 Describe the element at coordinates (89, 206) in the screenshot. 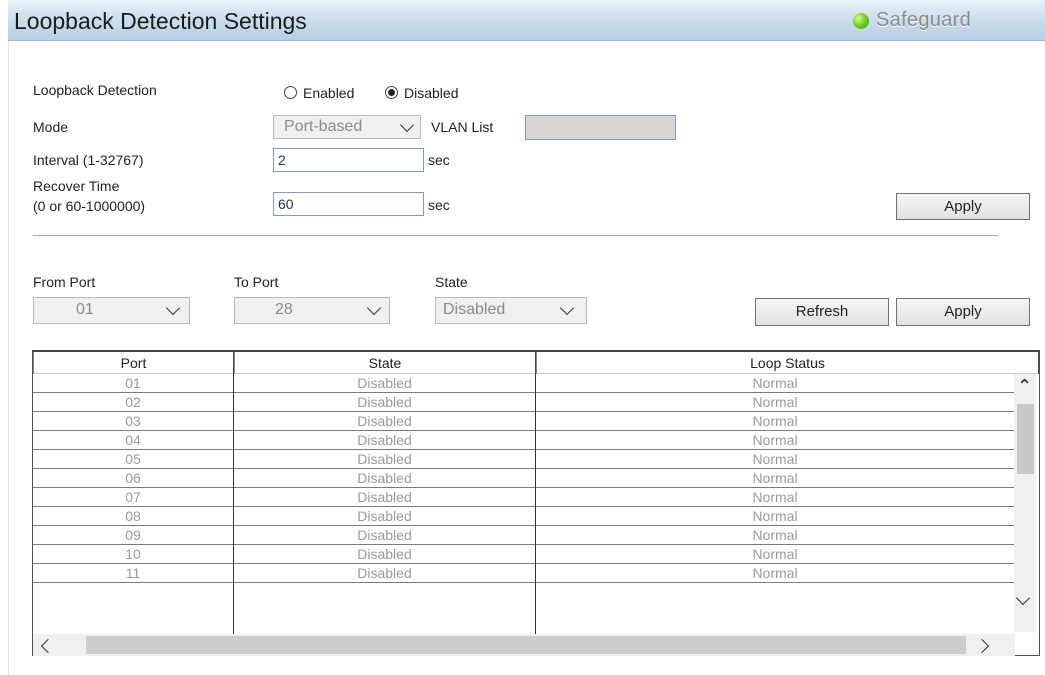

I see `recover-time-range: (0 or 60-1000000)` at that location.